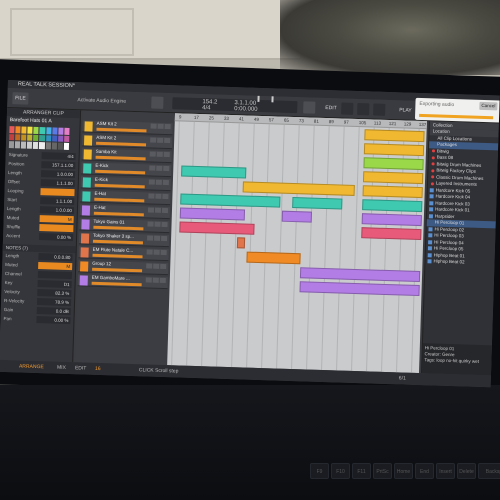  What do you see at coordinates (112, 101) in the screenshot?
I see `activate-audio-engine-button: Activate Audio Engine` at bounding box center [112, 101].